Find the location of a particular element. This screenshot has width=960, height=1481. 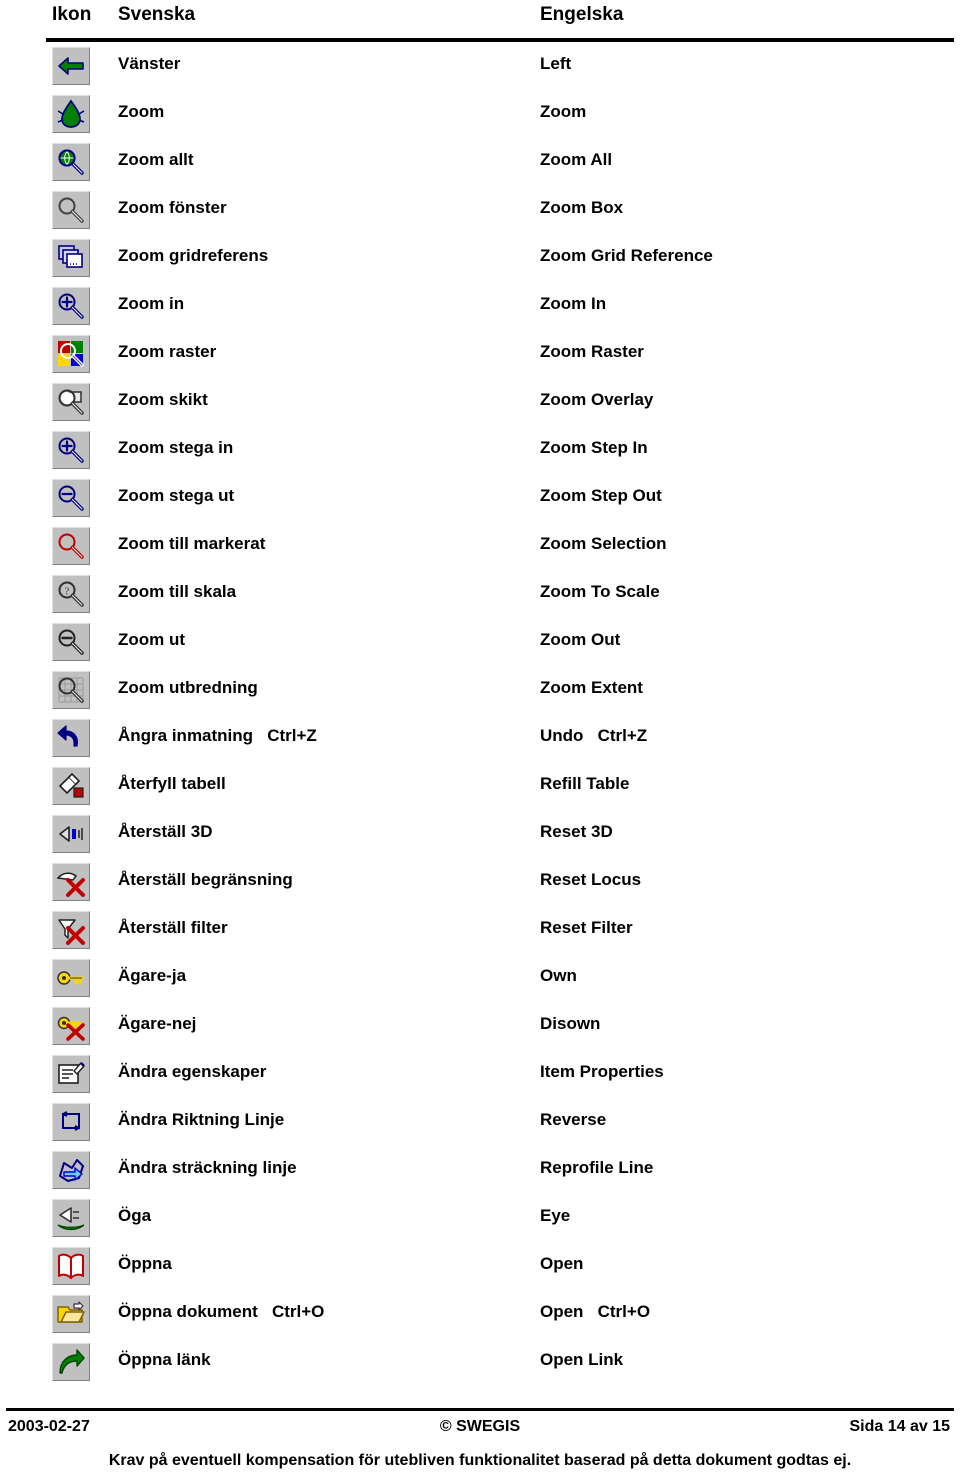

zoom-extent-icon is located at coordinates (71, 690).